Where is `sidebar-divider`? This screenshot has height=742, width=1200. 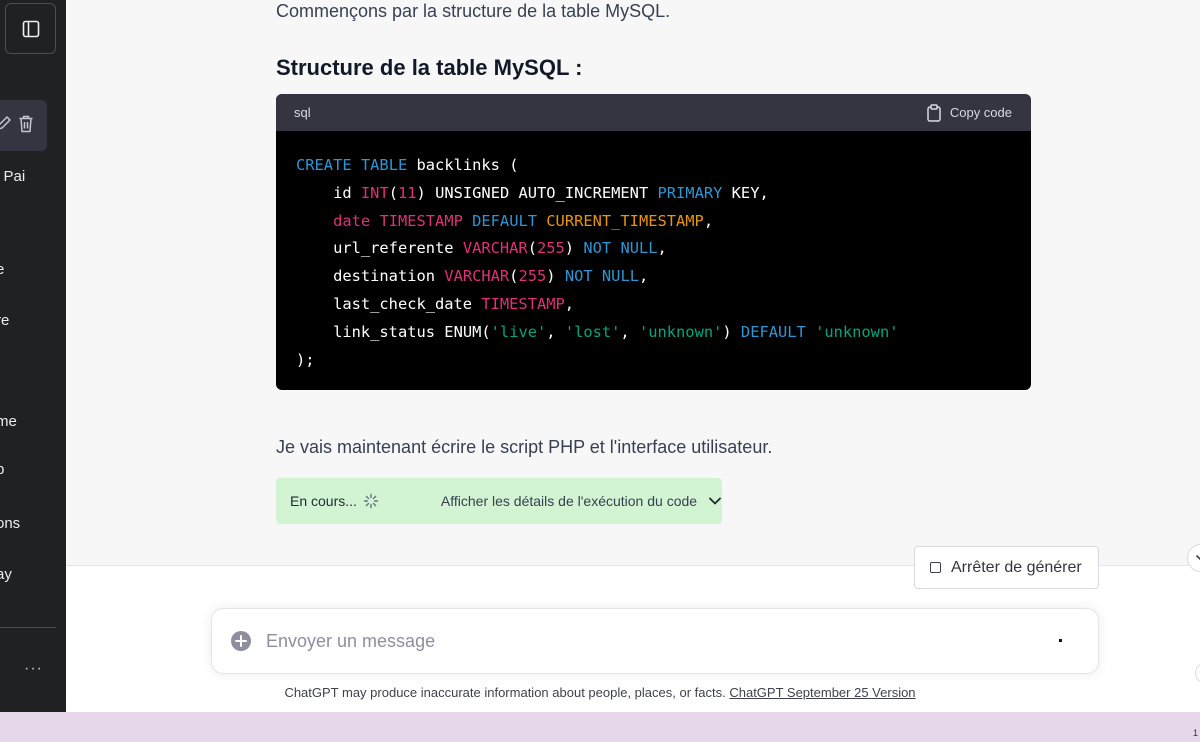 sidebar-divider is located at coordinates (28, 627).